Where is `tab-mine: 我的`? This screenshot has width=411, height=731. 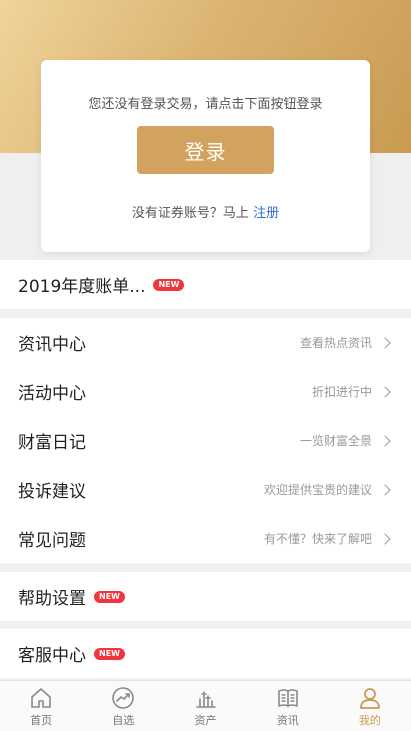 tab-mine: 我的 is located at coordinates (370, 706).